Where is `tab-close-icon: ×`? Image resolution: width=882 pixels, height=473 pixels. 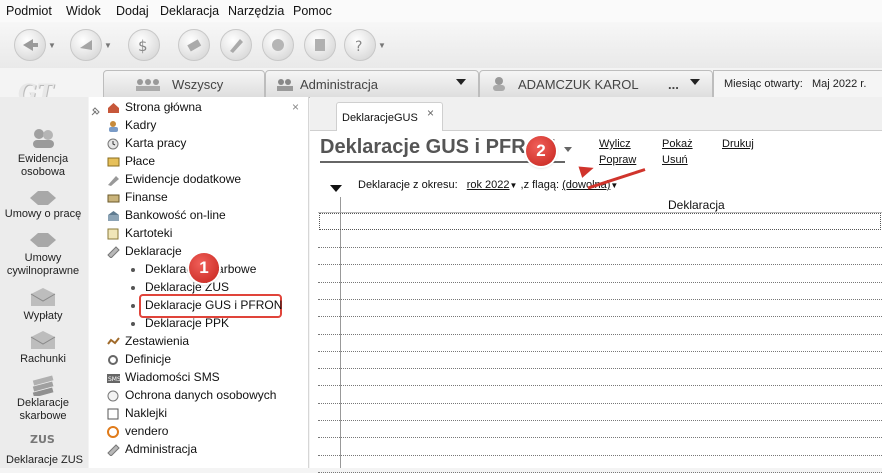 tab-close-icon: × is located at coordinates (430, 113).